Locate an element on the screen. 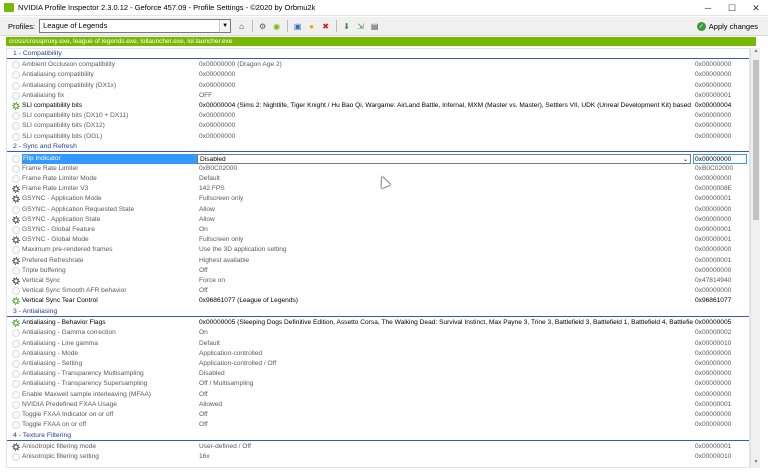  setting-value: Off is located at coordinates (203, 425).